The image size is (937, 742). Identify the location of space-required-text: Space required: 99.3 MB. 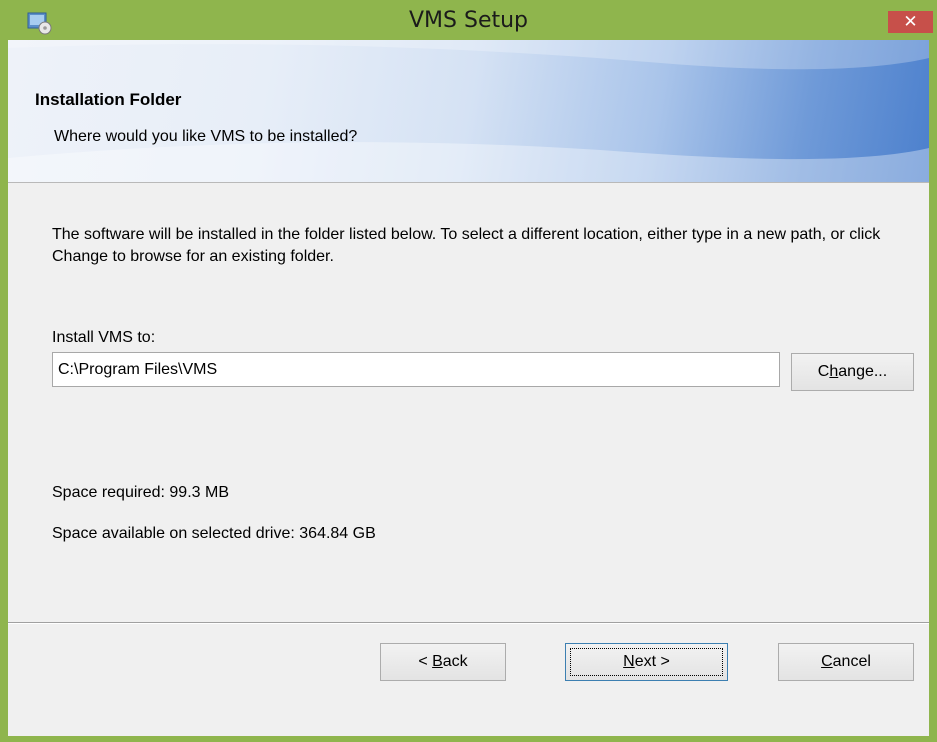
(140, 492).